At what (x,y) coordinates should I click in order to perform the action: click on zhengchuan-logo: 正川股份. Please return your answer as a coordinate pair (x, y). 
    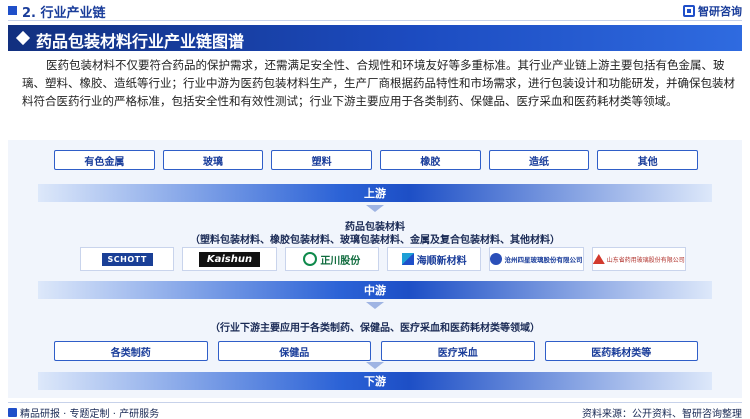
    Looking at the image, I should click on (331, 259).